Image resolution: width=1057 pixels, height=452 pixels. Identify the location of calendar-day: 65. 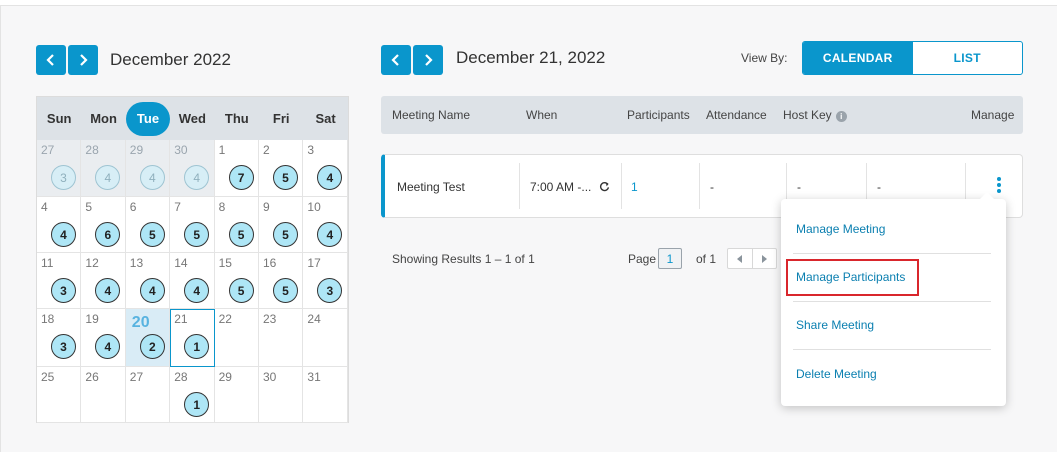
(148, 225).